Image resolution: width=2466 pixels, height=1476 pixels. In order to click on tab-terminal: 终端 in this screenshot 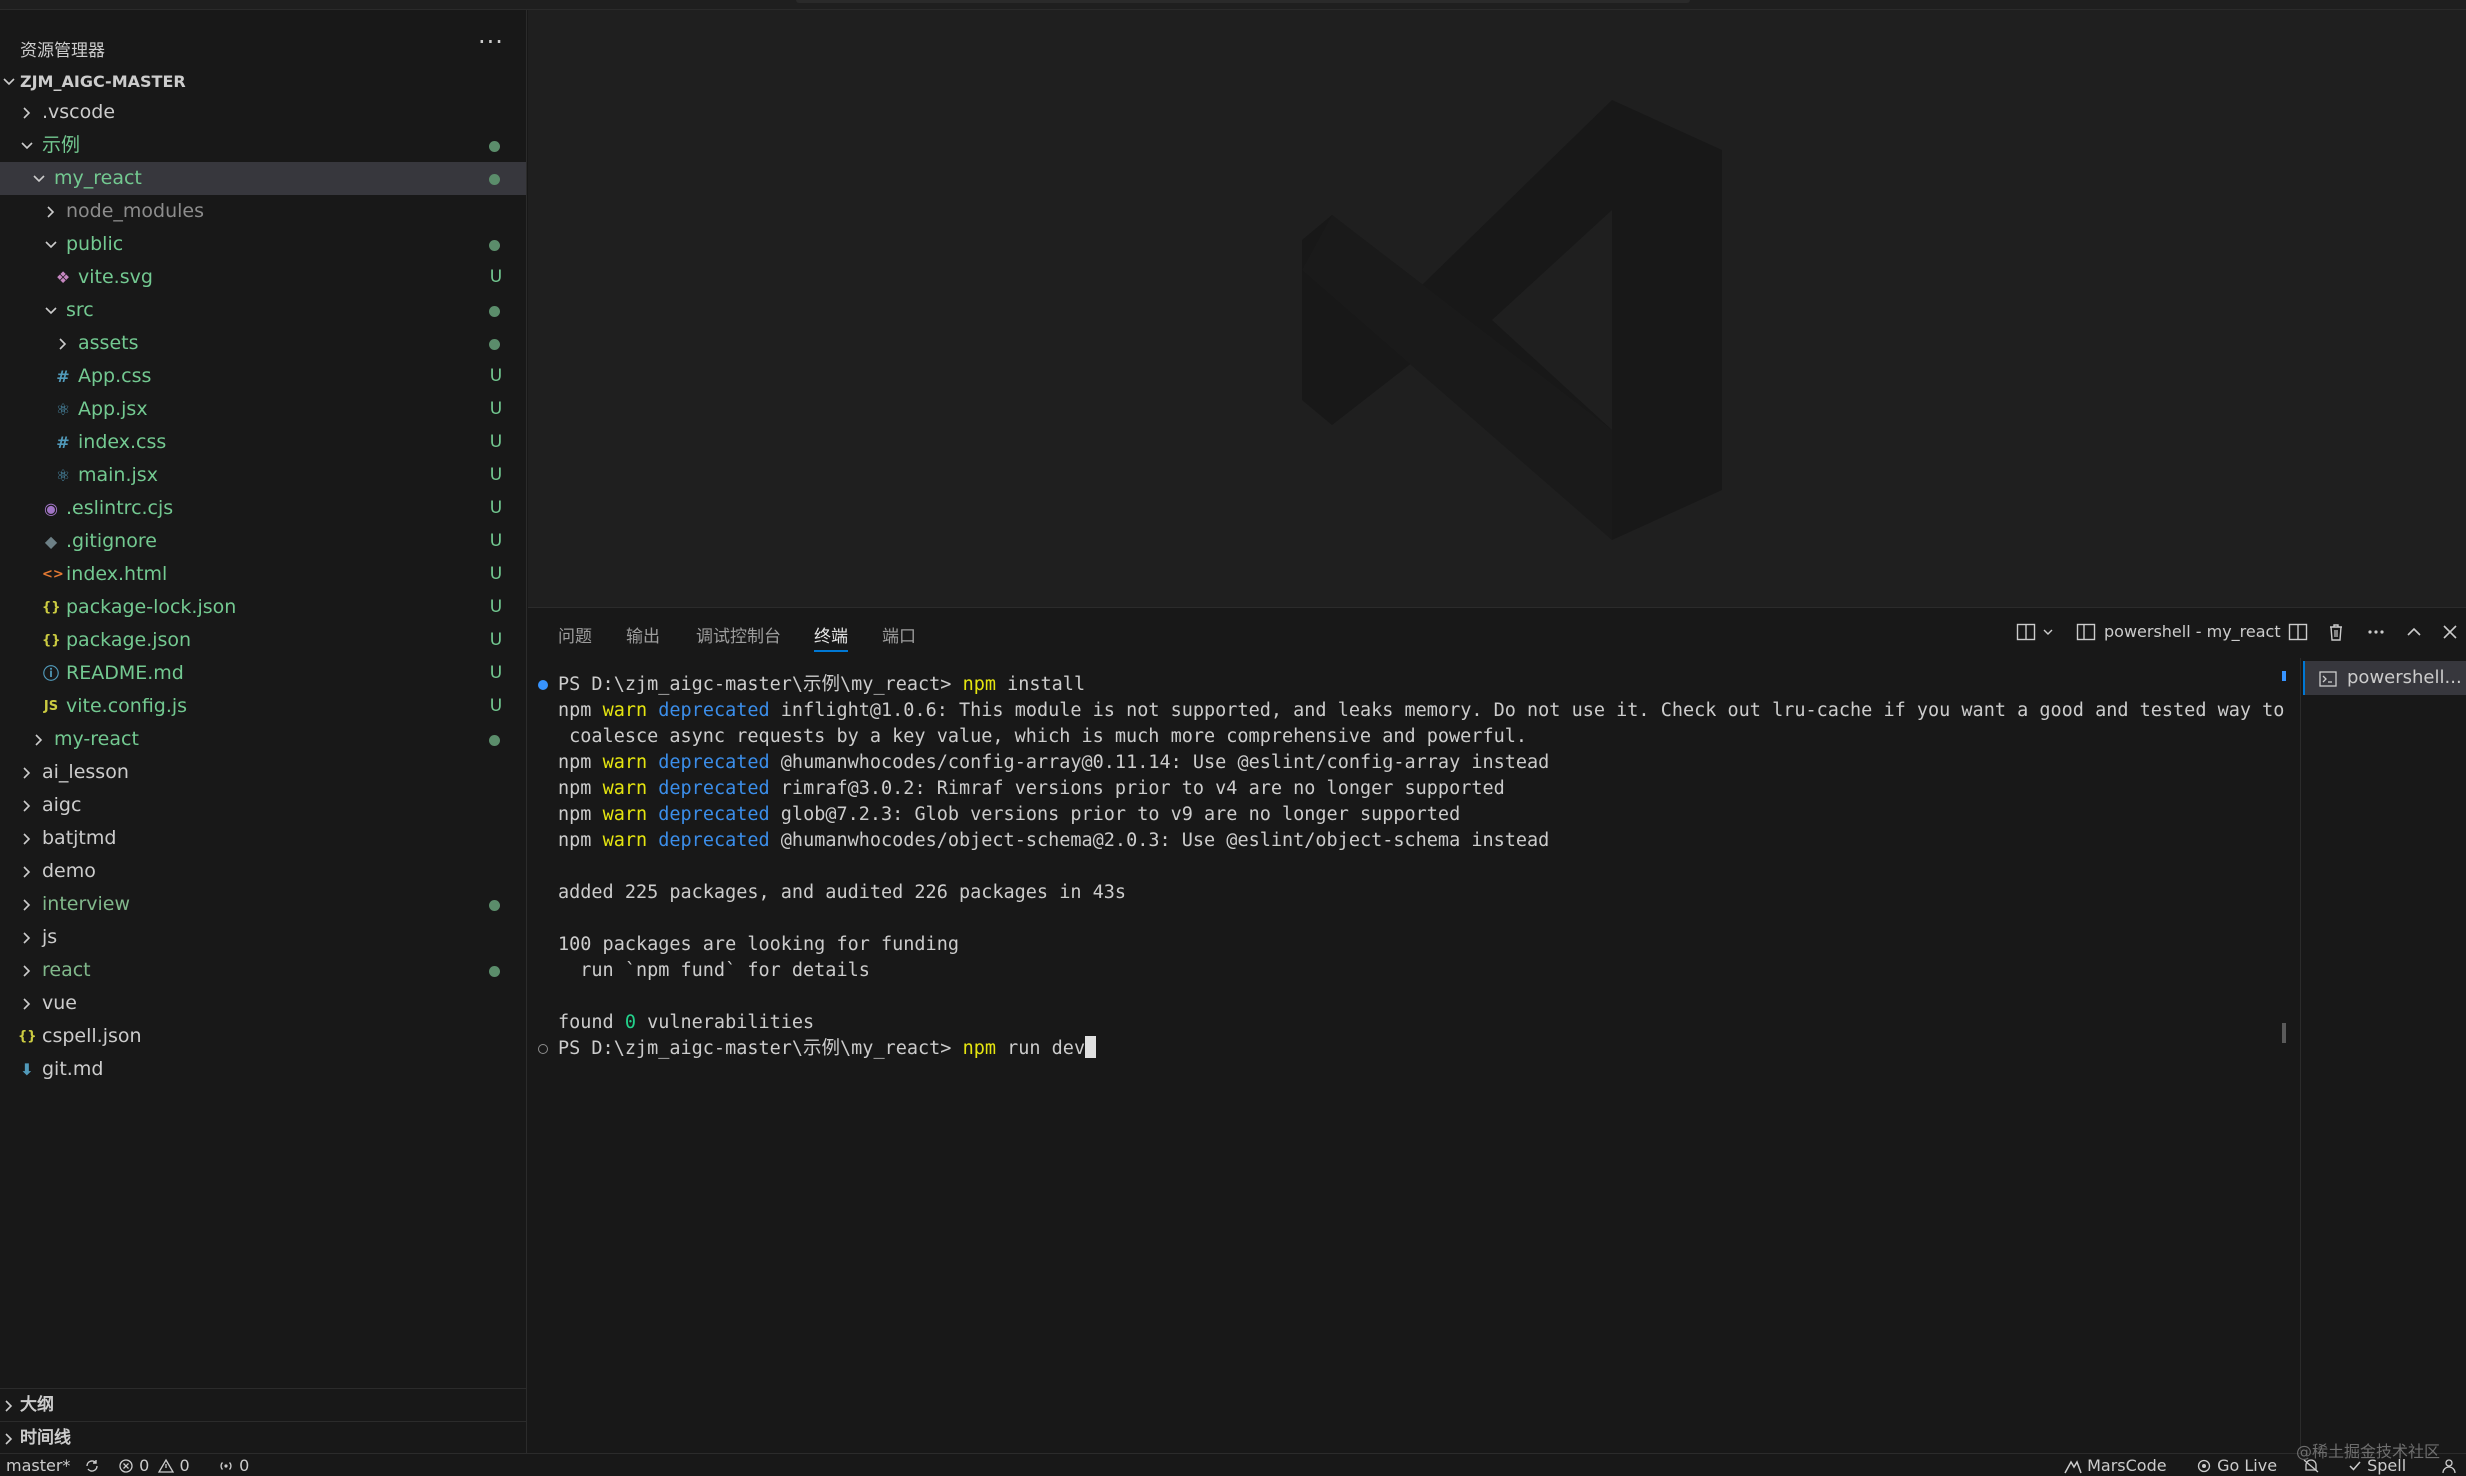, I will do `click(831, 637)`.